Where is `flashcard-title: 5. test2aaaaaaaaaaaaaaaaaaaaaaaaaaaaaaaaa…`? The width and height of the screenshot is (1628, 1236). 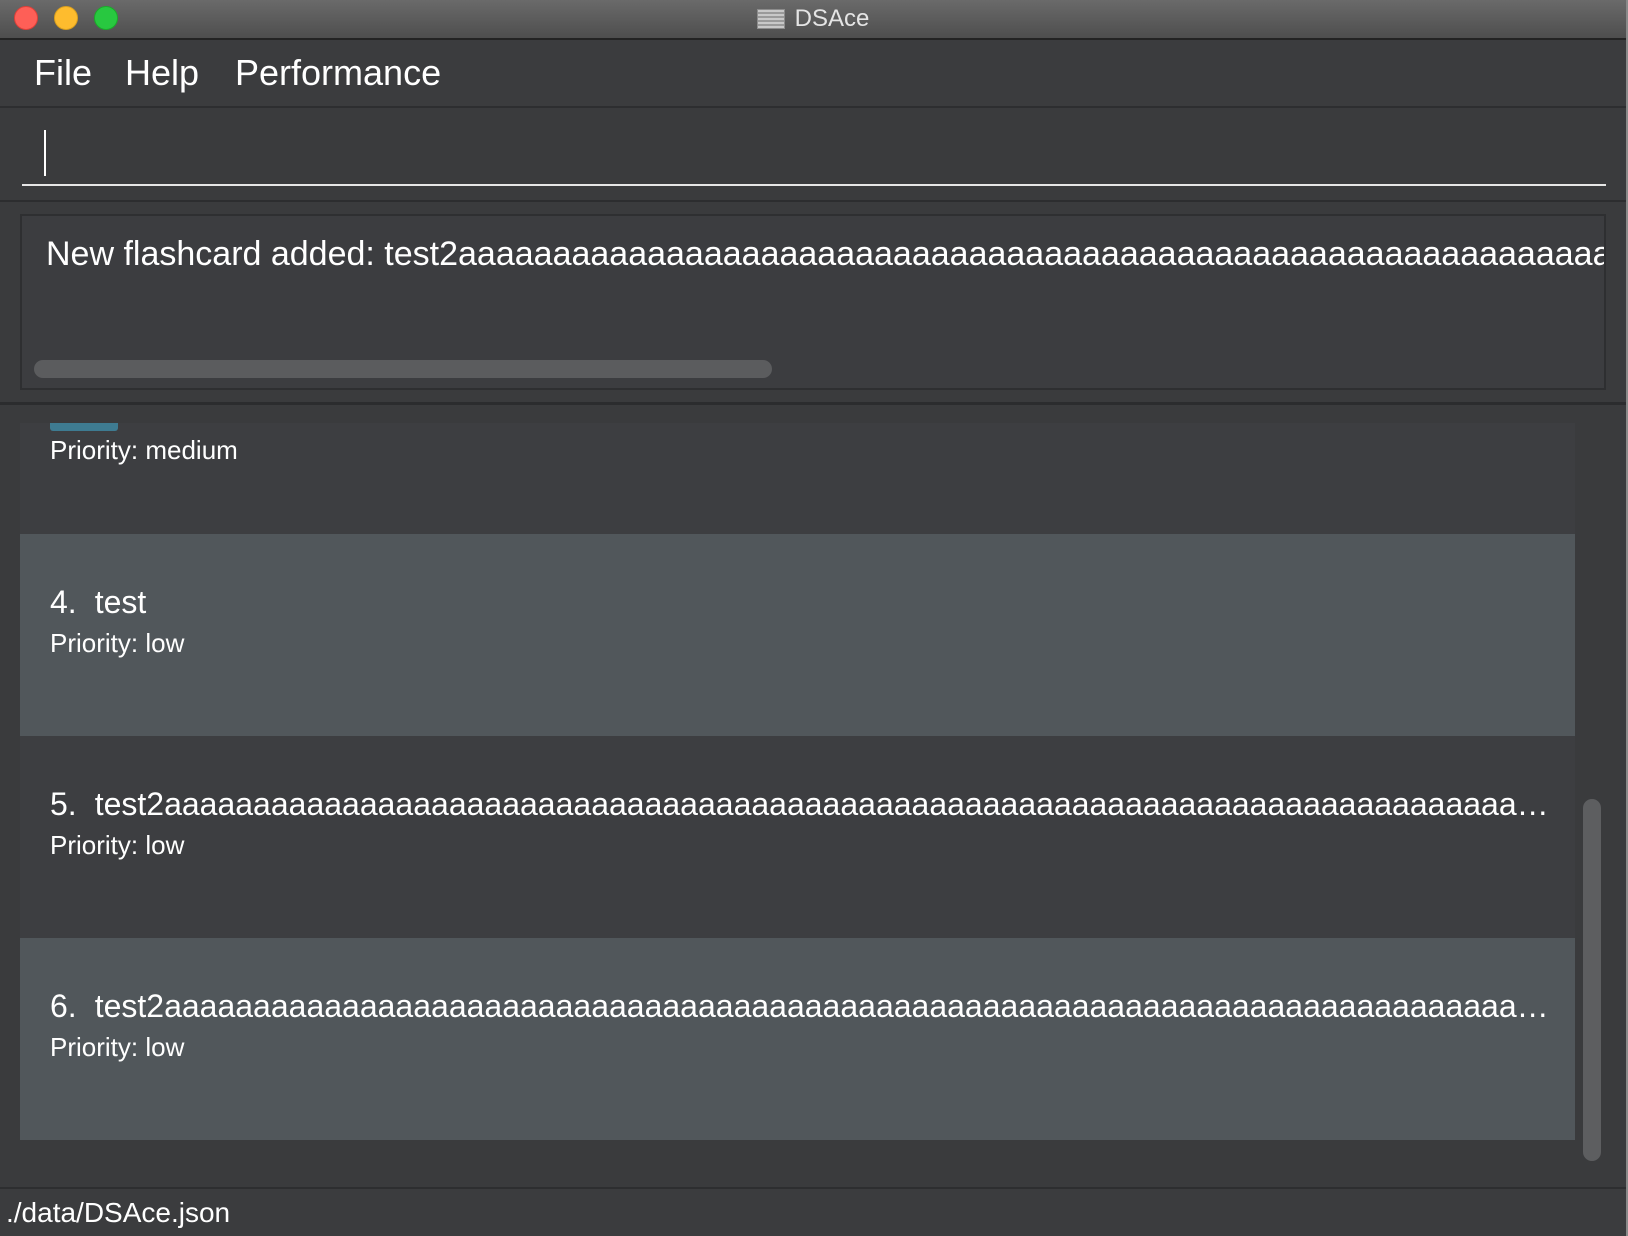 flashcard-title: 5. test2aaaaaaaaaaaaaaaaaaaaaaaaaaaaaaaaa… is located at coordinates (800, 804).